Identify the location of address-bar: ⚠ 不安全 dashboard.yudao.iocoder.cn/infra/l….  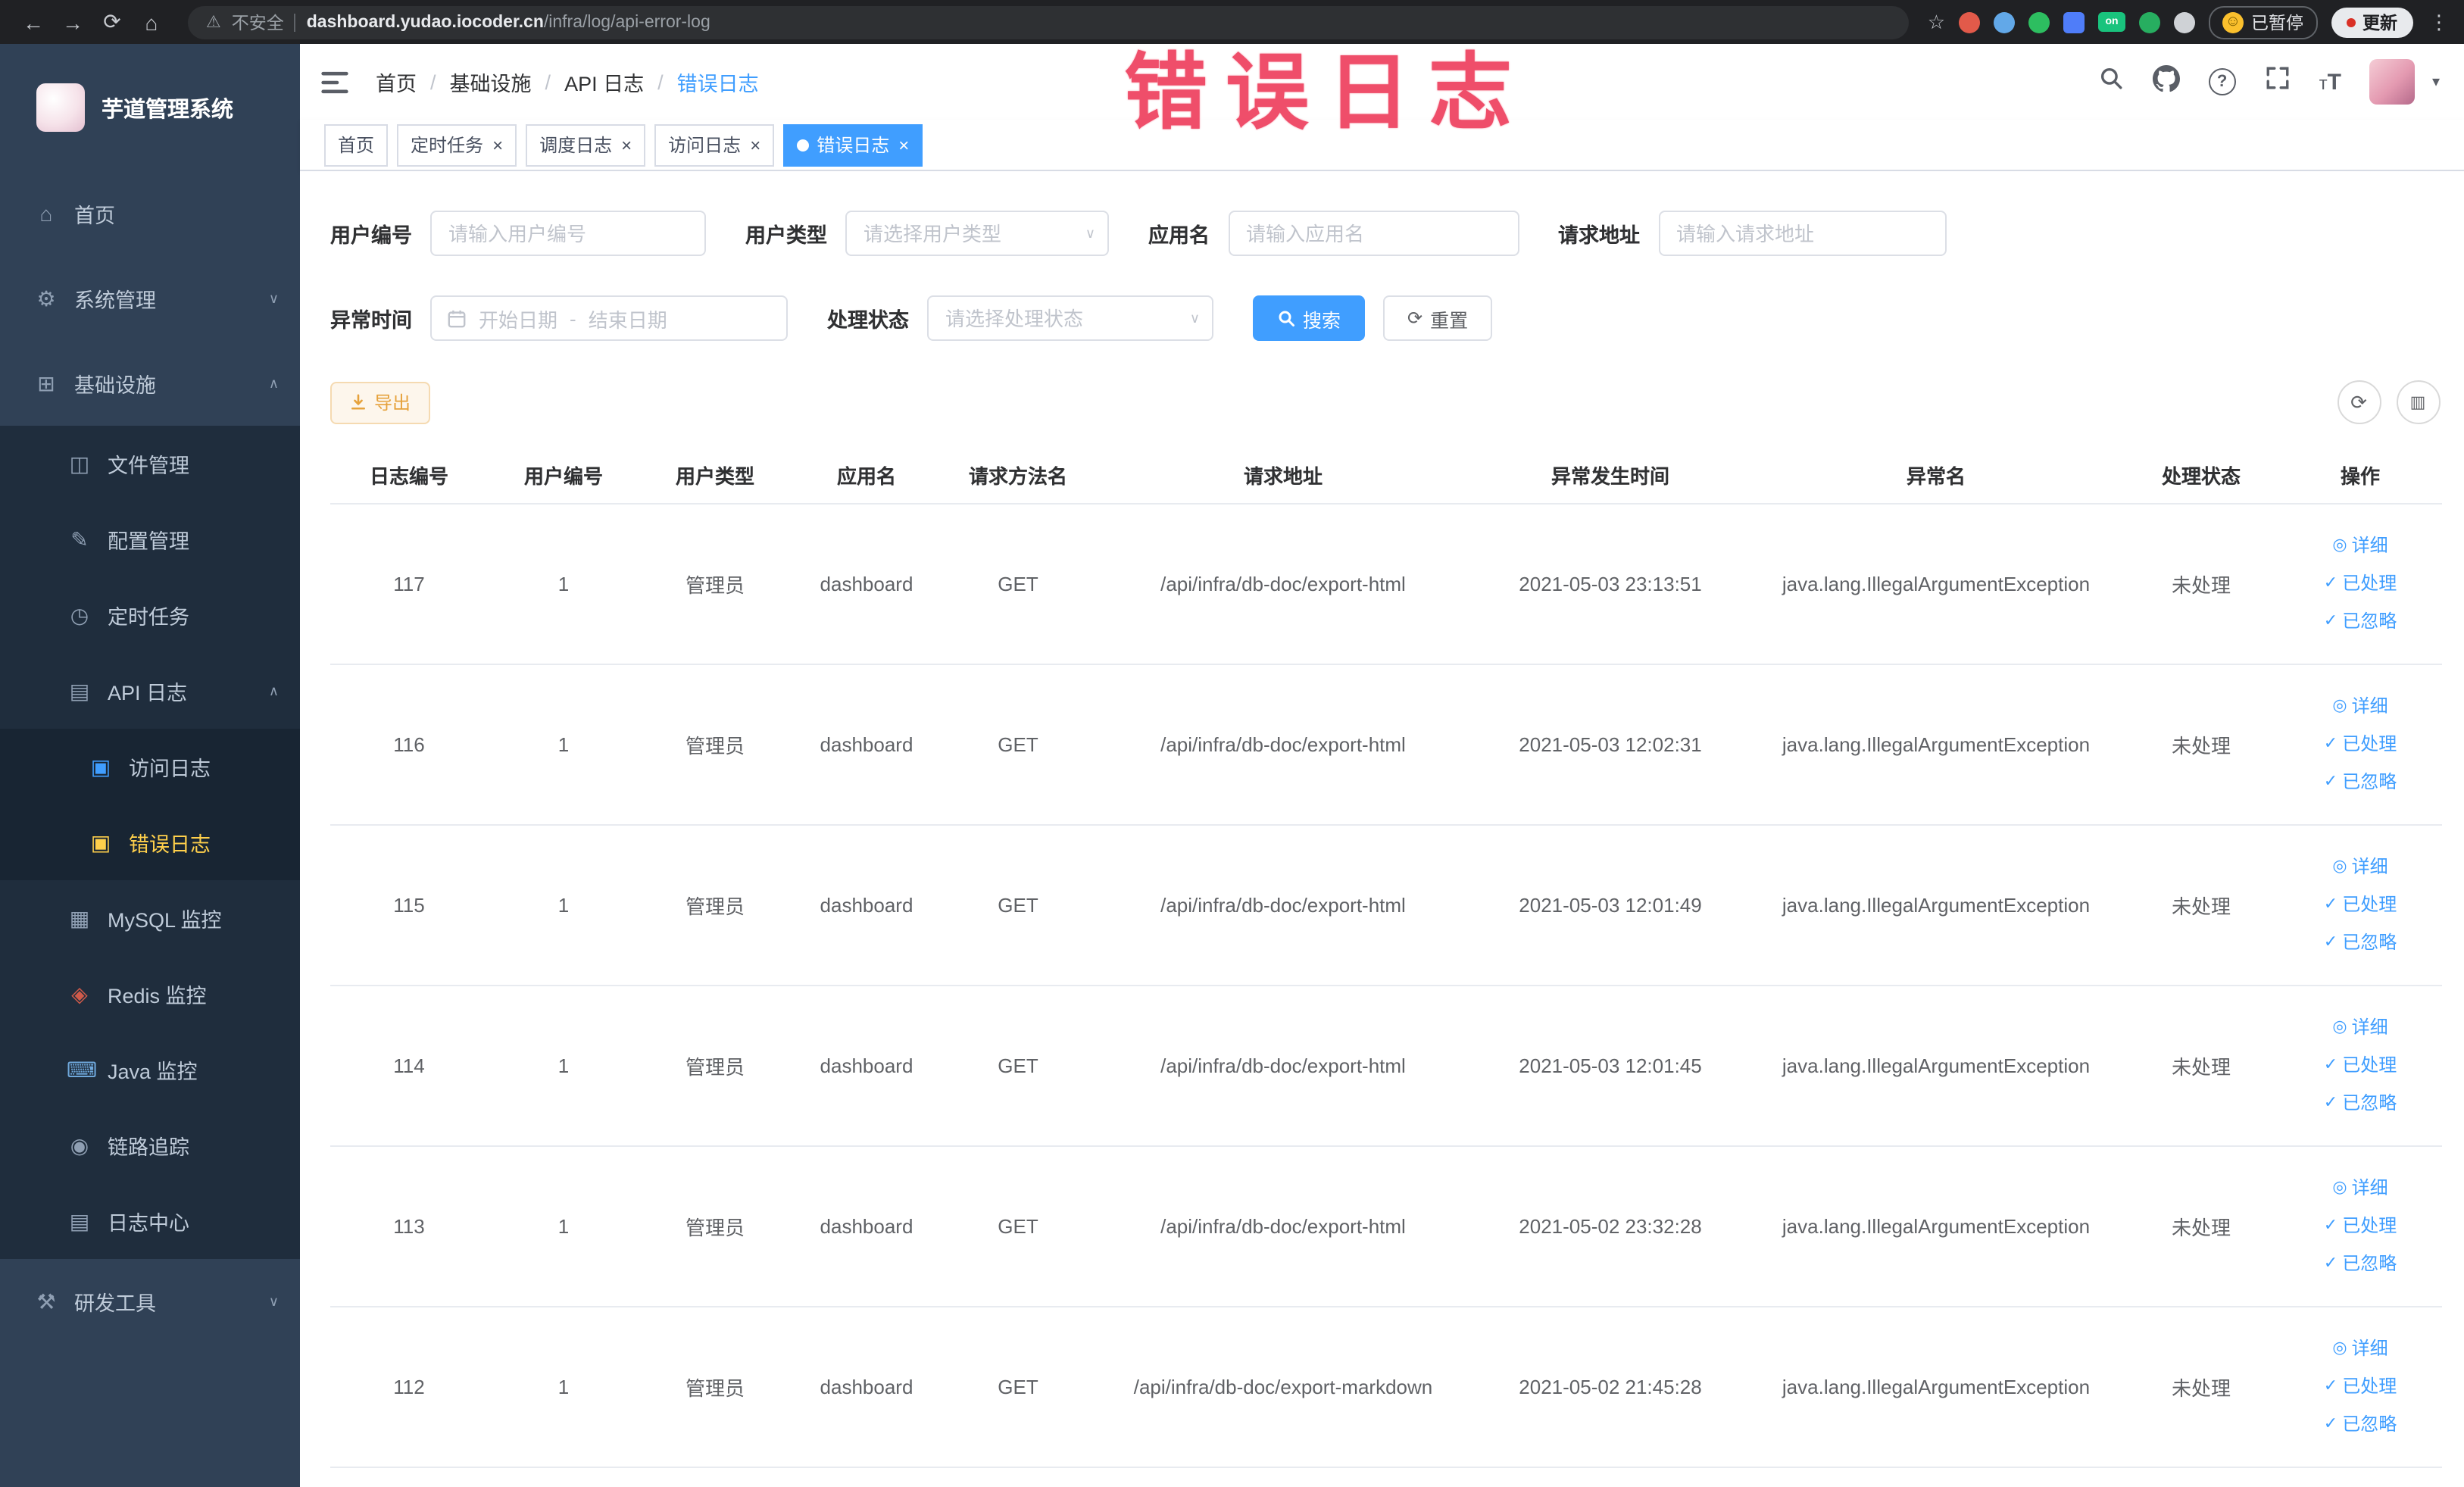
(1049, 22).